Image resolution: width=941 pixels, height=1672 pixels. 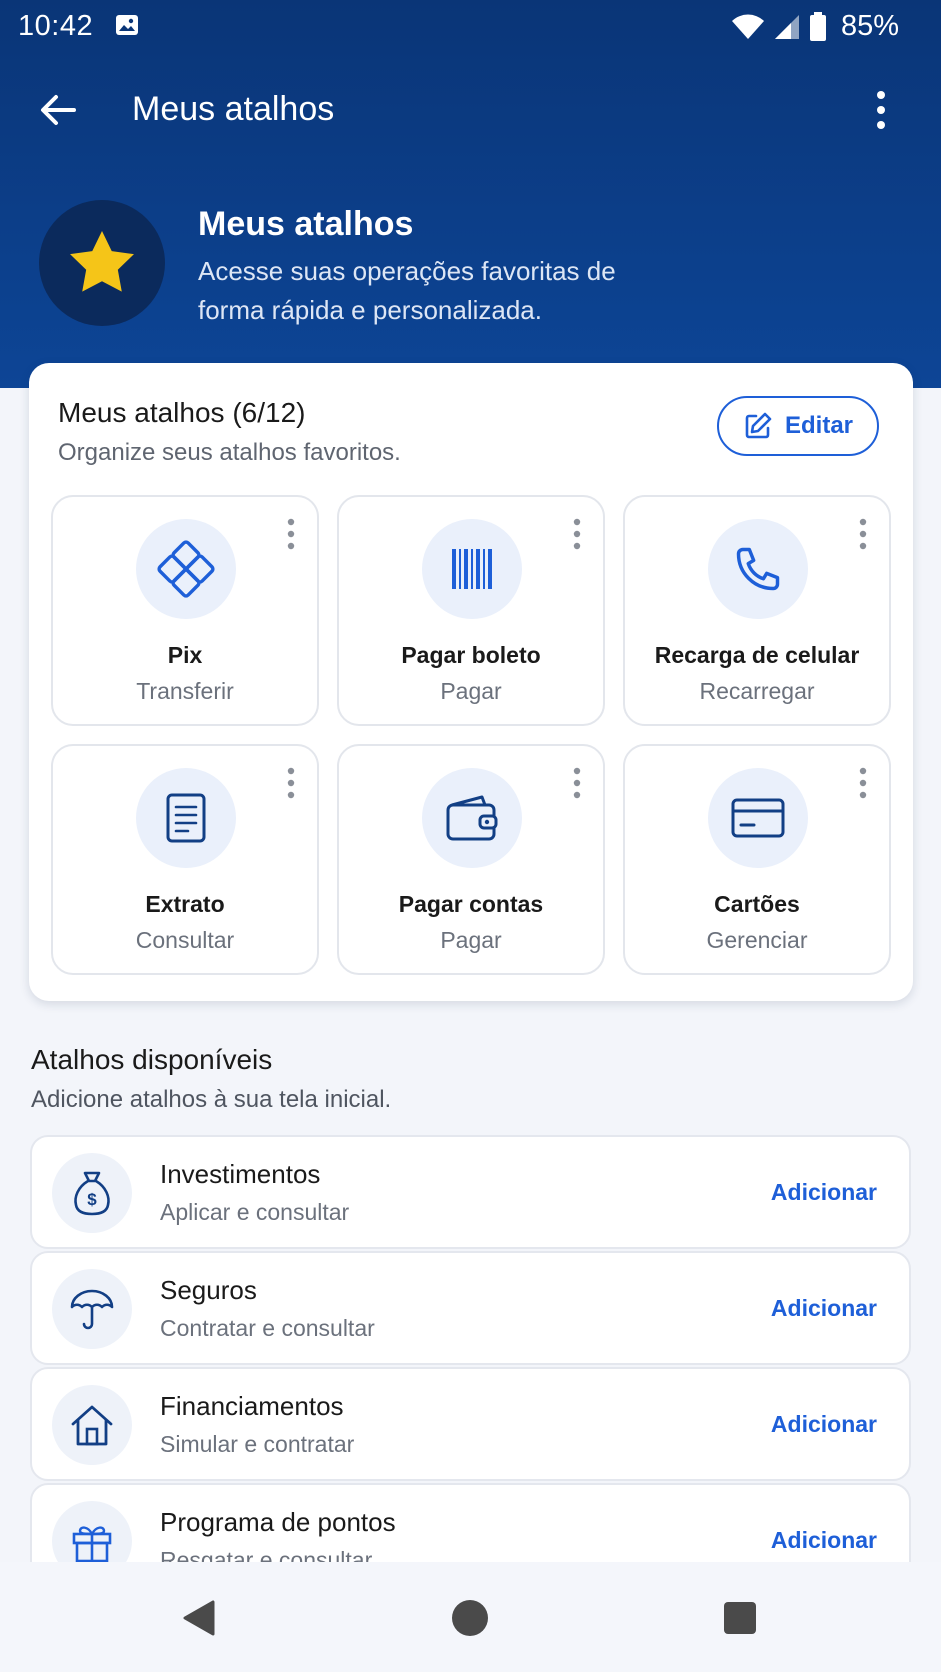 I want to click on nav-home-button, so click(x=470, y=1618).